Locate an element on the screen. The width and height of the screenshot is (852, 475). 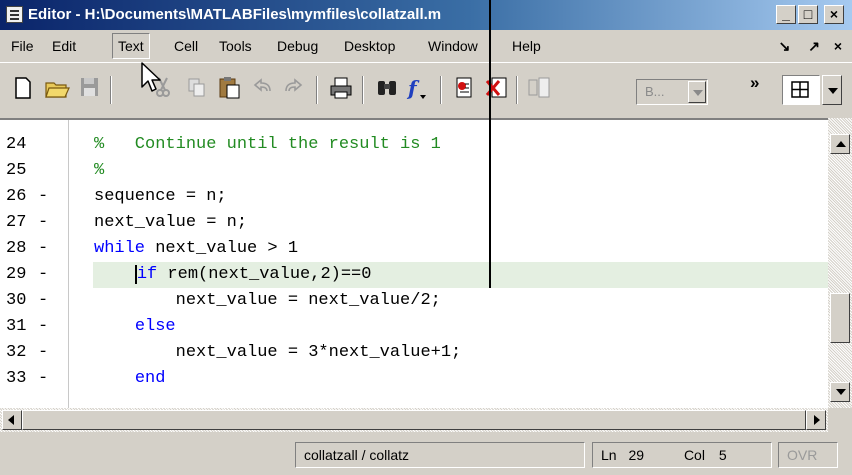
menu-window: Window is located at coordinates (453, 46).